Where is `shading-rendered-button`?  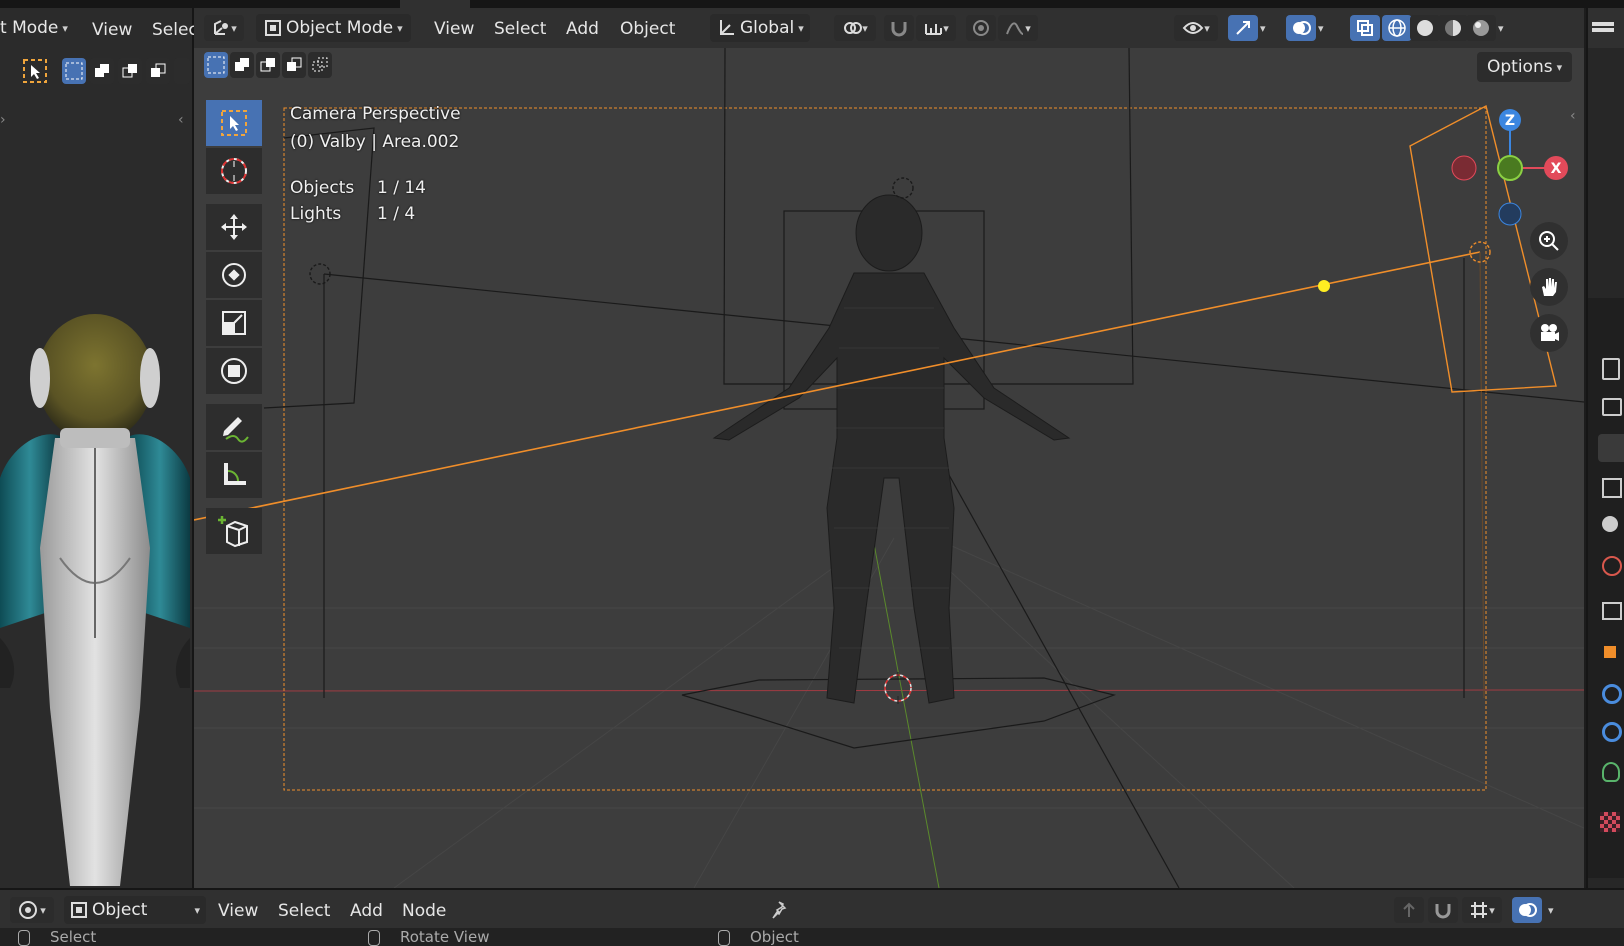 shading-rendered-button is located at coordinates (1481, 28).